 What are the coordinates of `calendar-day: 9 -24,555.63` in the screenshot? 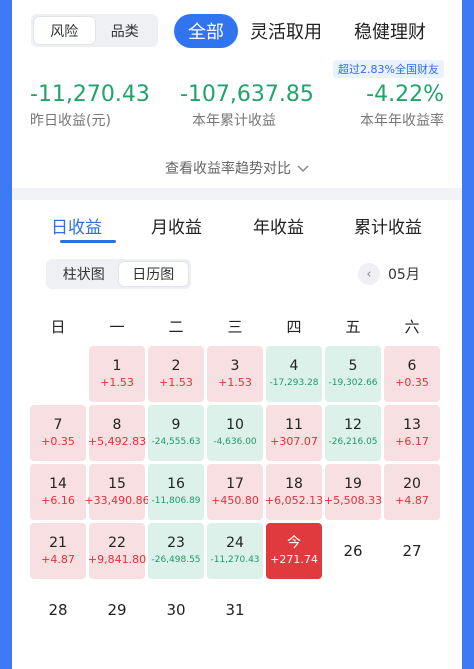 It's located at (176, 433).